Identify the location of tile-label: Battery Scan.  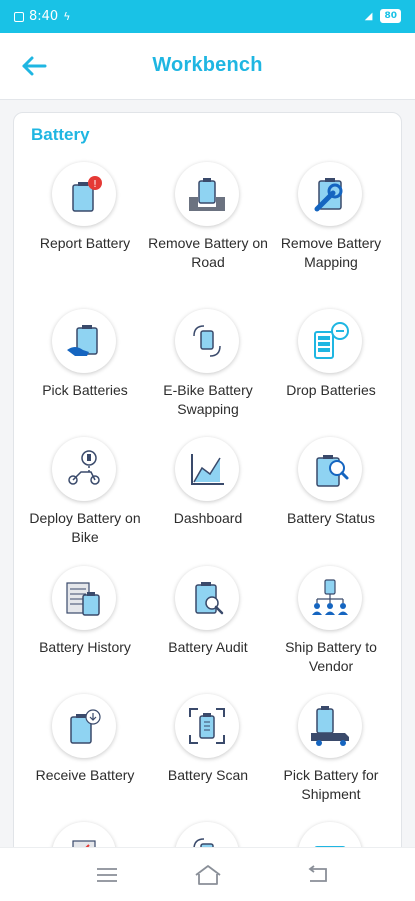
(208, 775).